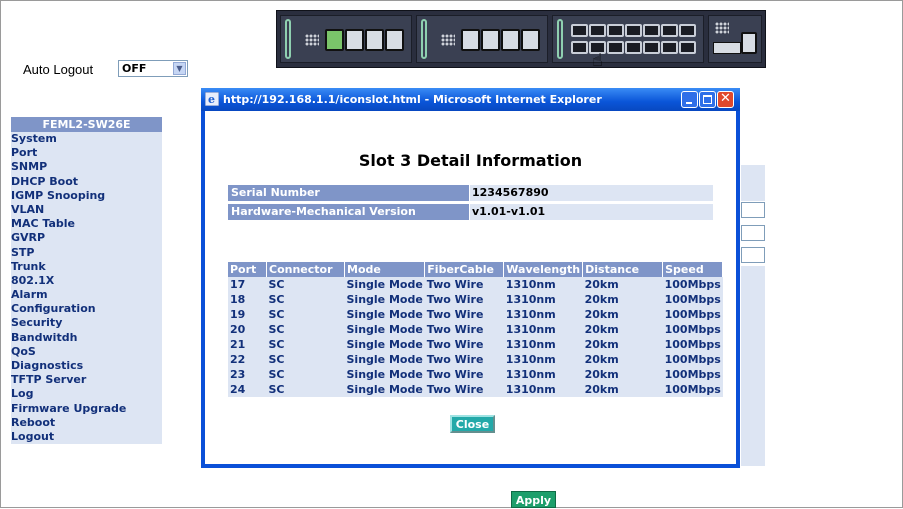 Image resolution: width=903 pixels, height=509 pixels. I want to click on hw-version-value: v1.01-v1.01, so click(591, 212).